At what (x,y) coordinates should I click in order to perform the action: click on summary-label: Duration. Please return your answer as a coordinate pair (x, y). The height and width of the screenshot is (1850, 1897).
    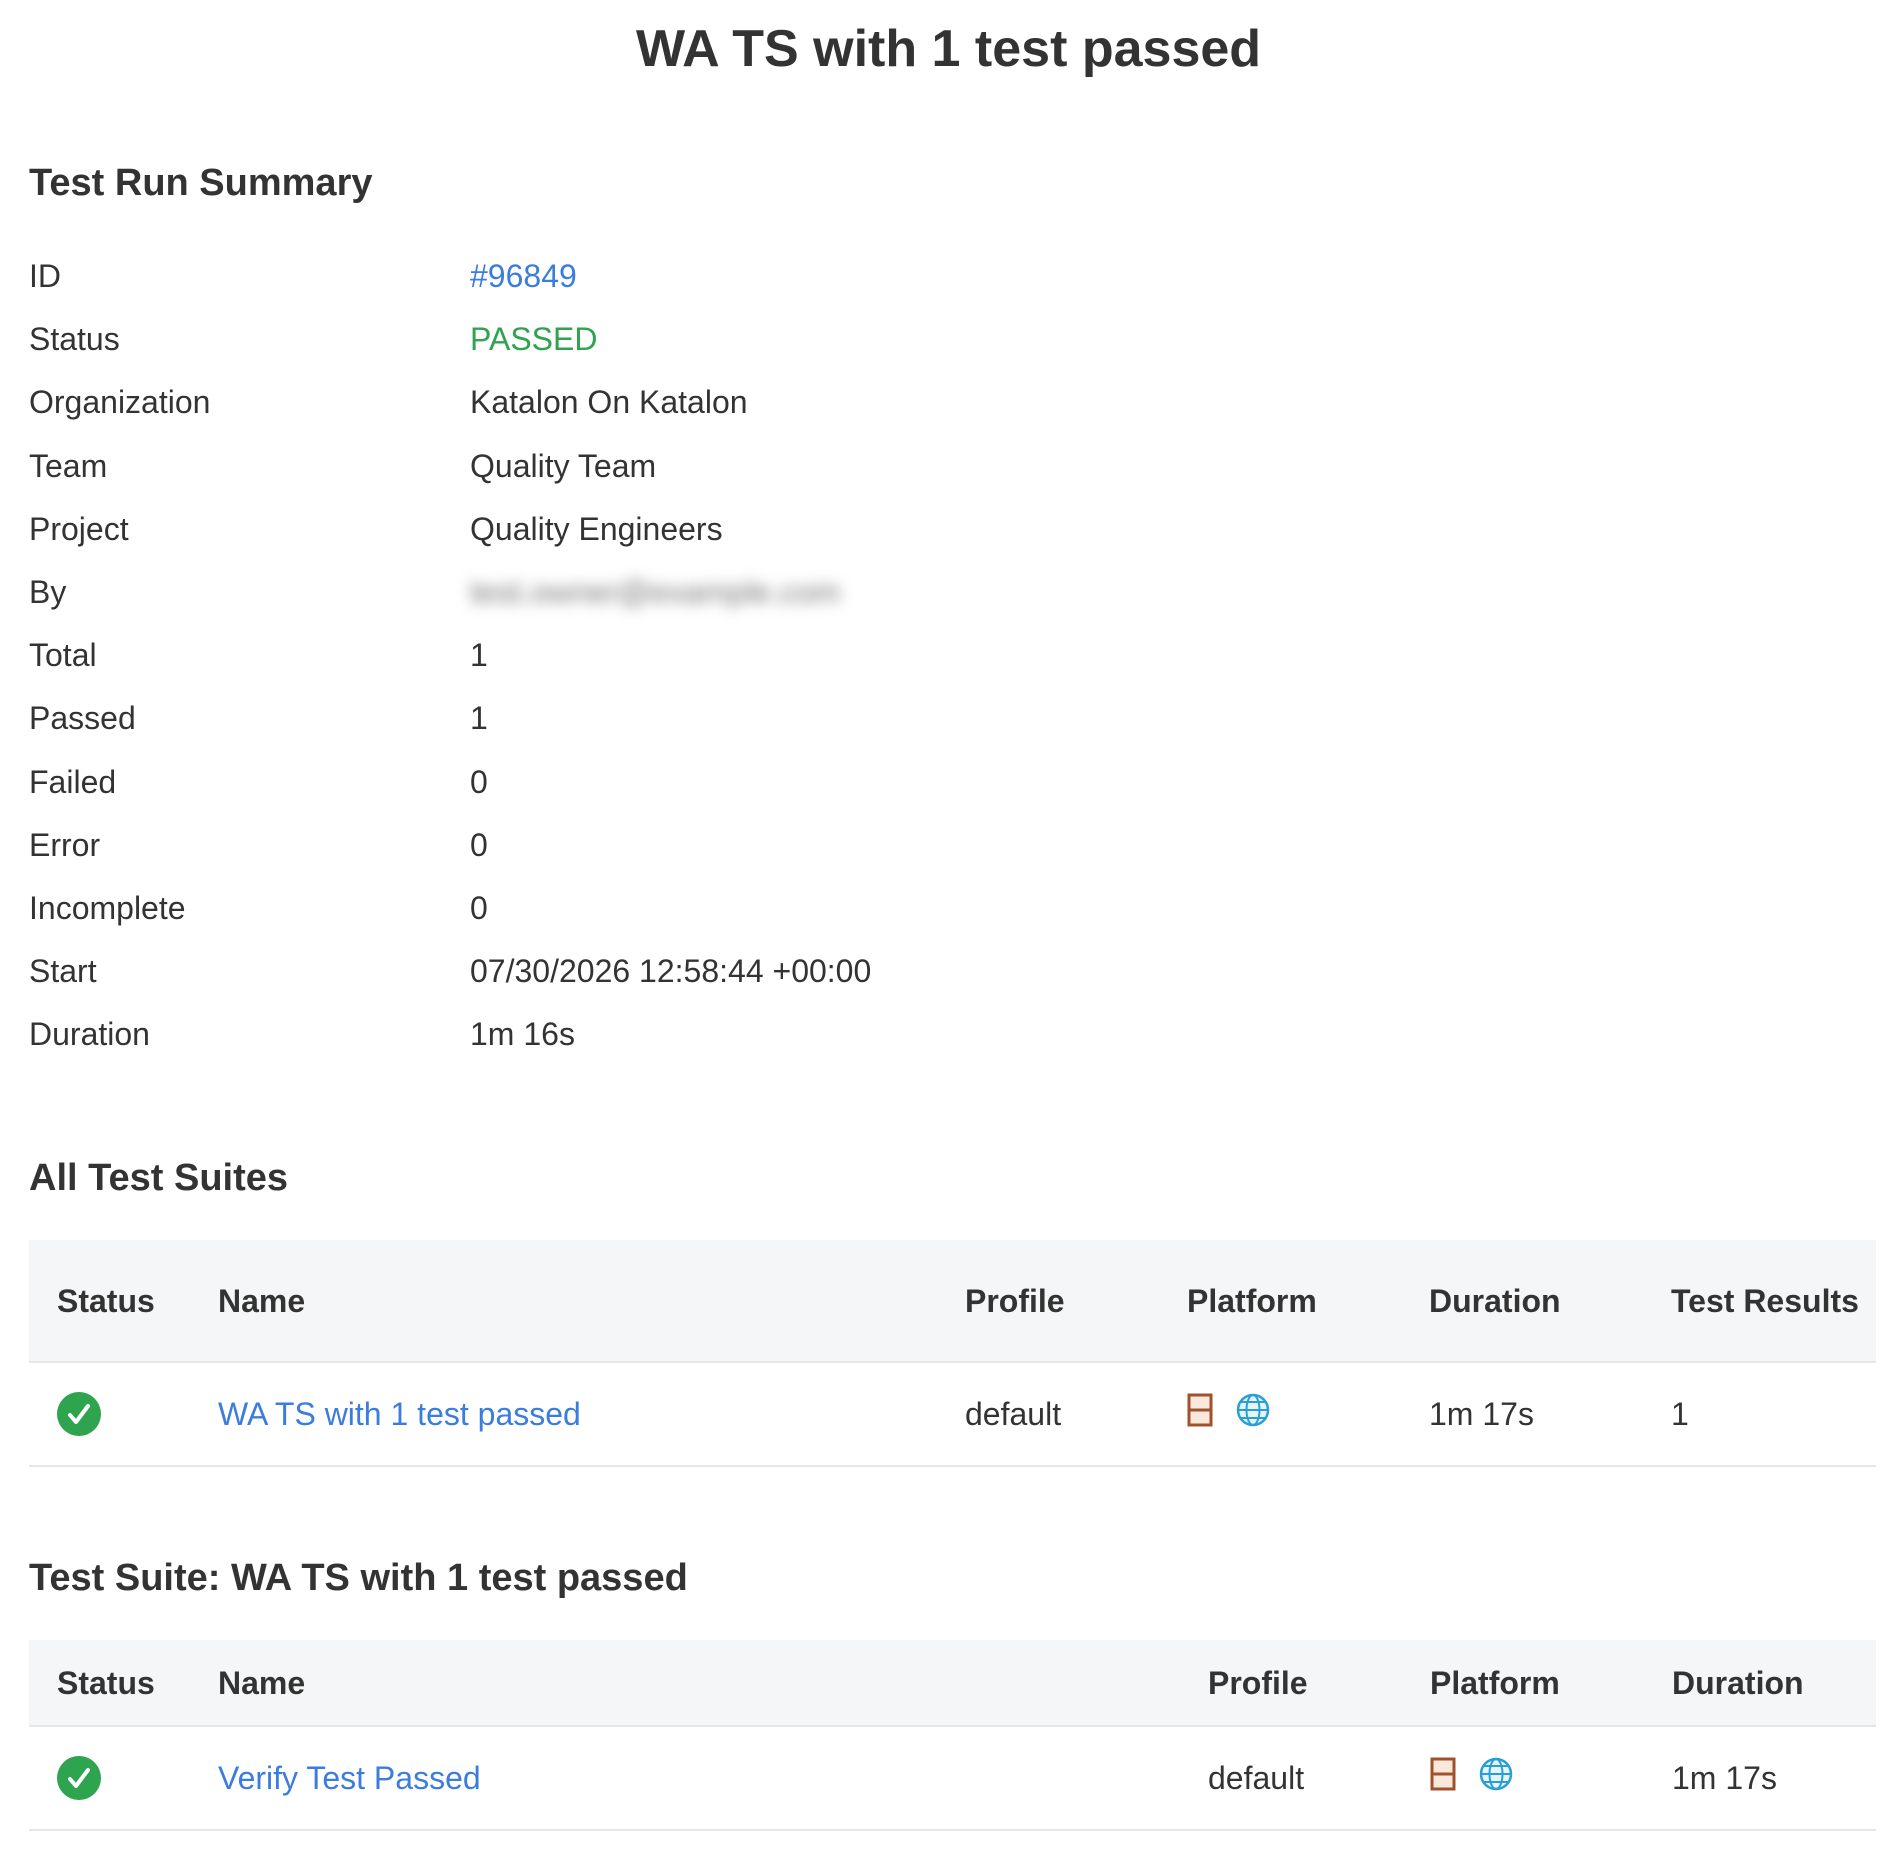
    Looking at the image, I should click on (89, 1034).